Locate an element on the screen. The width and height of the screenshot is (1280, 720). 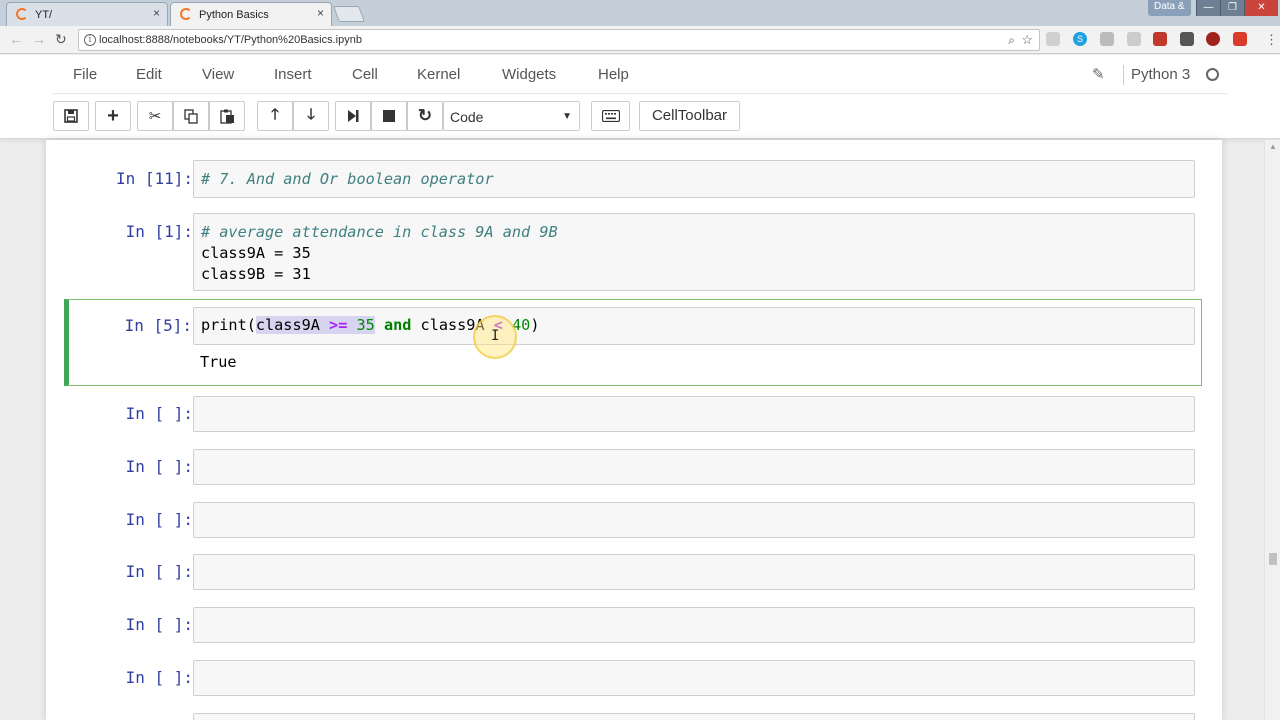
save-icon is located at coordinates (71, 116).